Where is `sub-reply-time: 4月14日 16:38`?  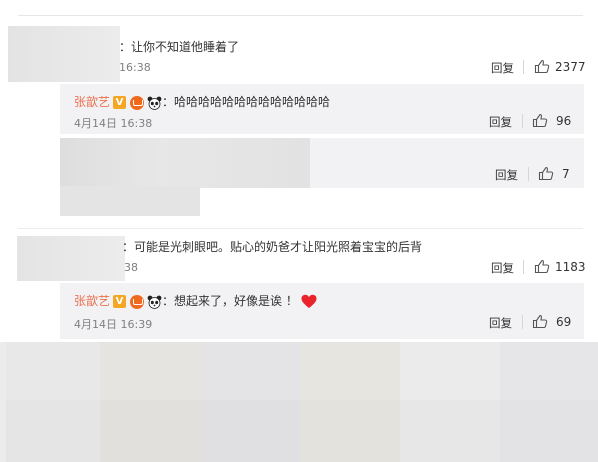
sub-reply-time: 4月14日 16:38 is located at coordinates (113, 123).